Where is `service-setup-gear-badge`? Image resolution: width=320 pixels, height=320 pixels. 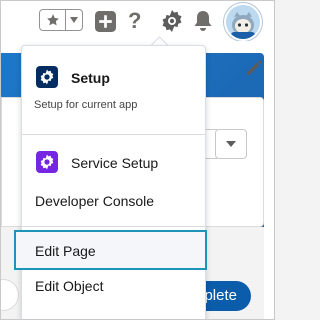
service-setup-gear-badge is located at coordinates (47, 162).